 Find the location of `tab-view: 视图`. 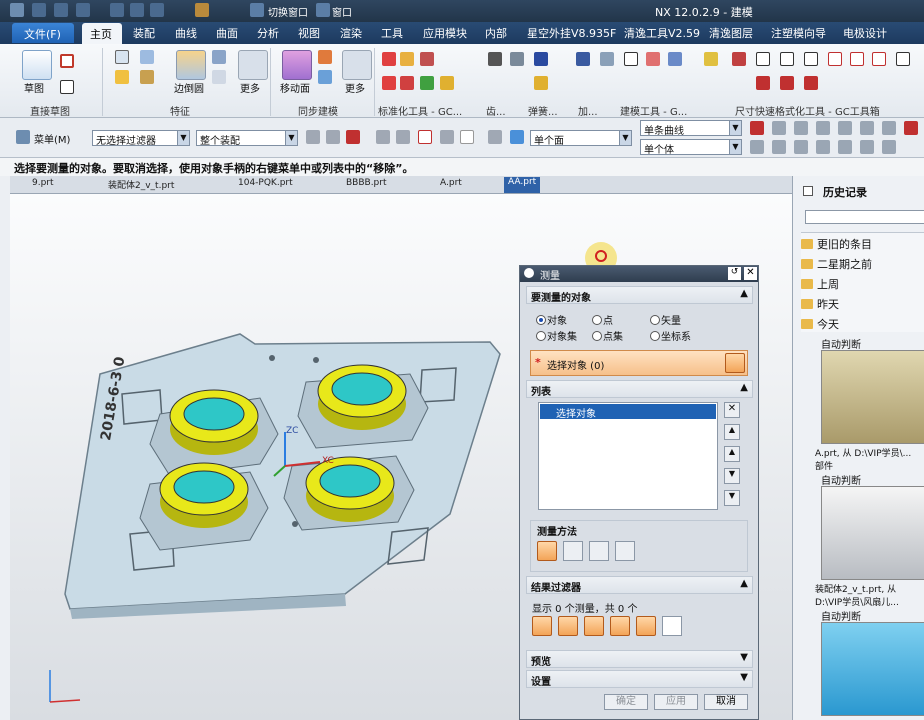

tab-view: 视图 is located at coordinates (309, 33).